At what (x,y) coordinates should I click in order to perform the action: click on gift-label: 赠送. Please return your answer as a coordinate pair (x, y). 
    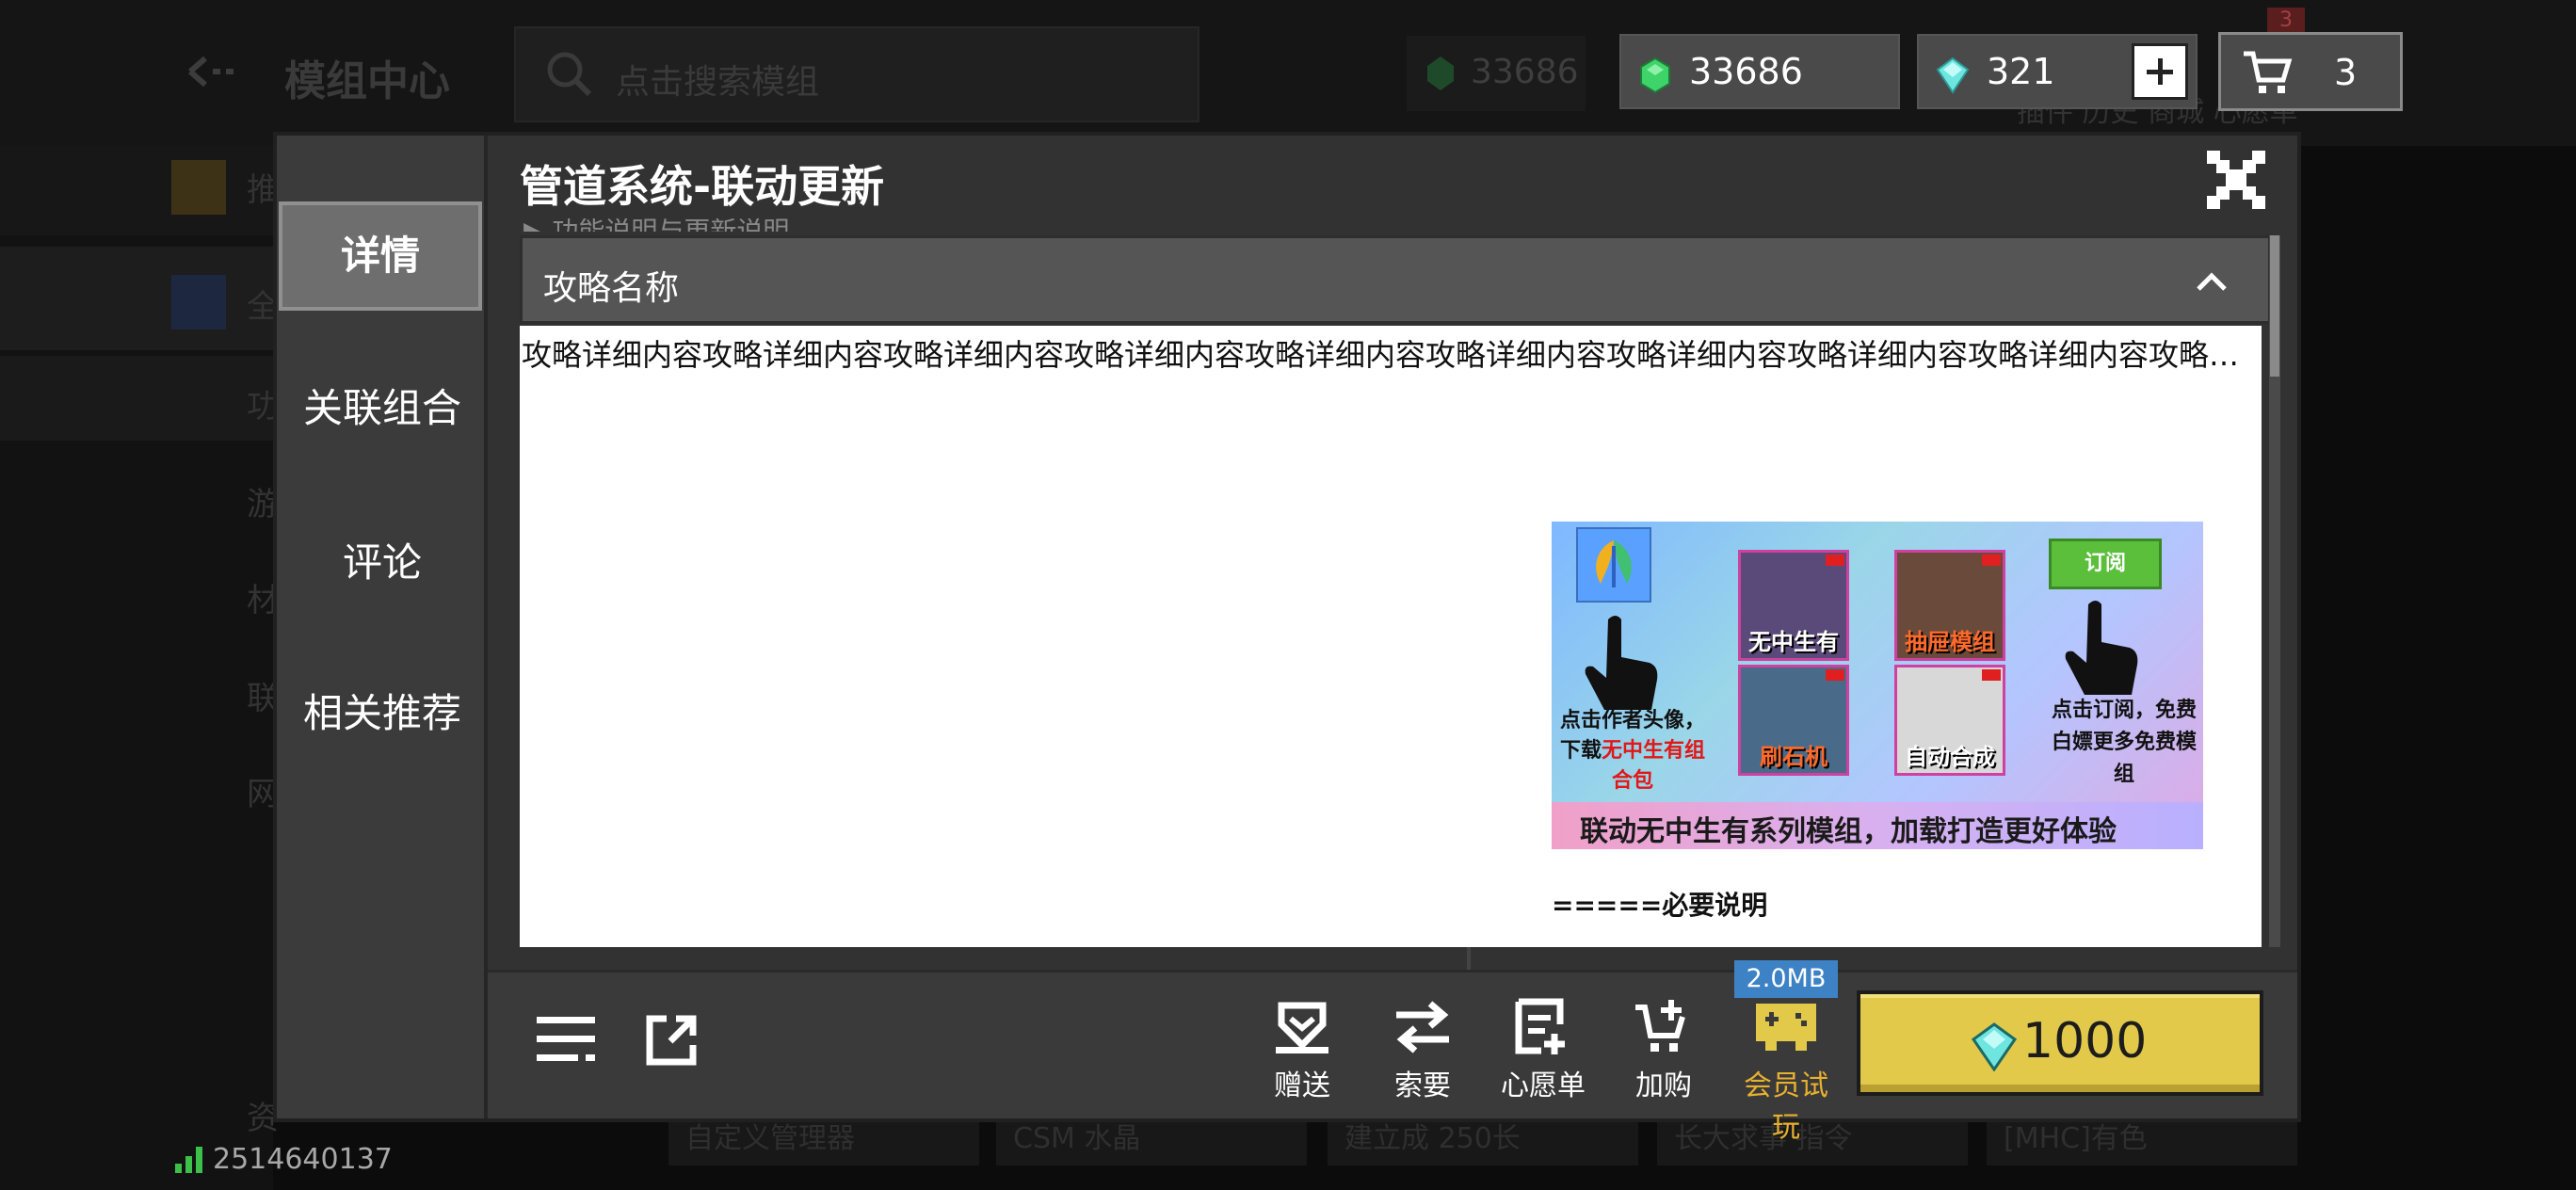
    Looking at the image, I should click on (1302, 1086).